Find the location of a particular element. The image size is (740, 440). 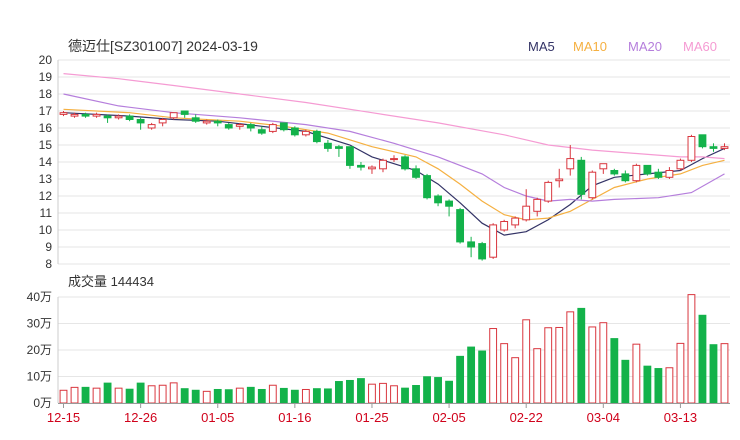

price-y-tick: 20 is located at coordinates (46, 60).